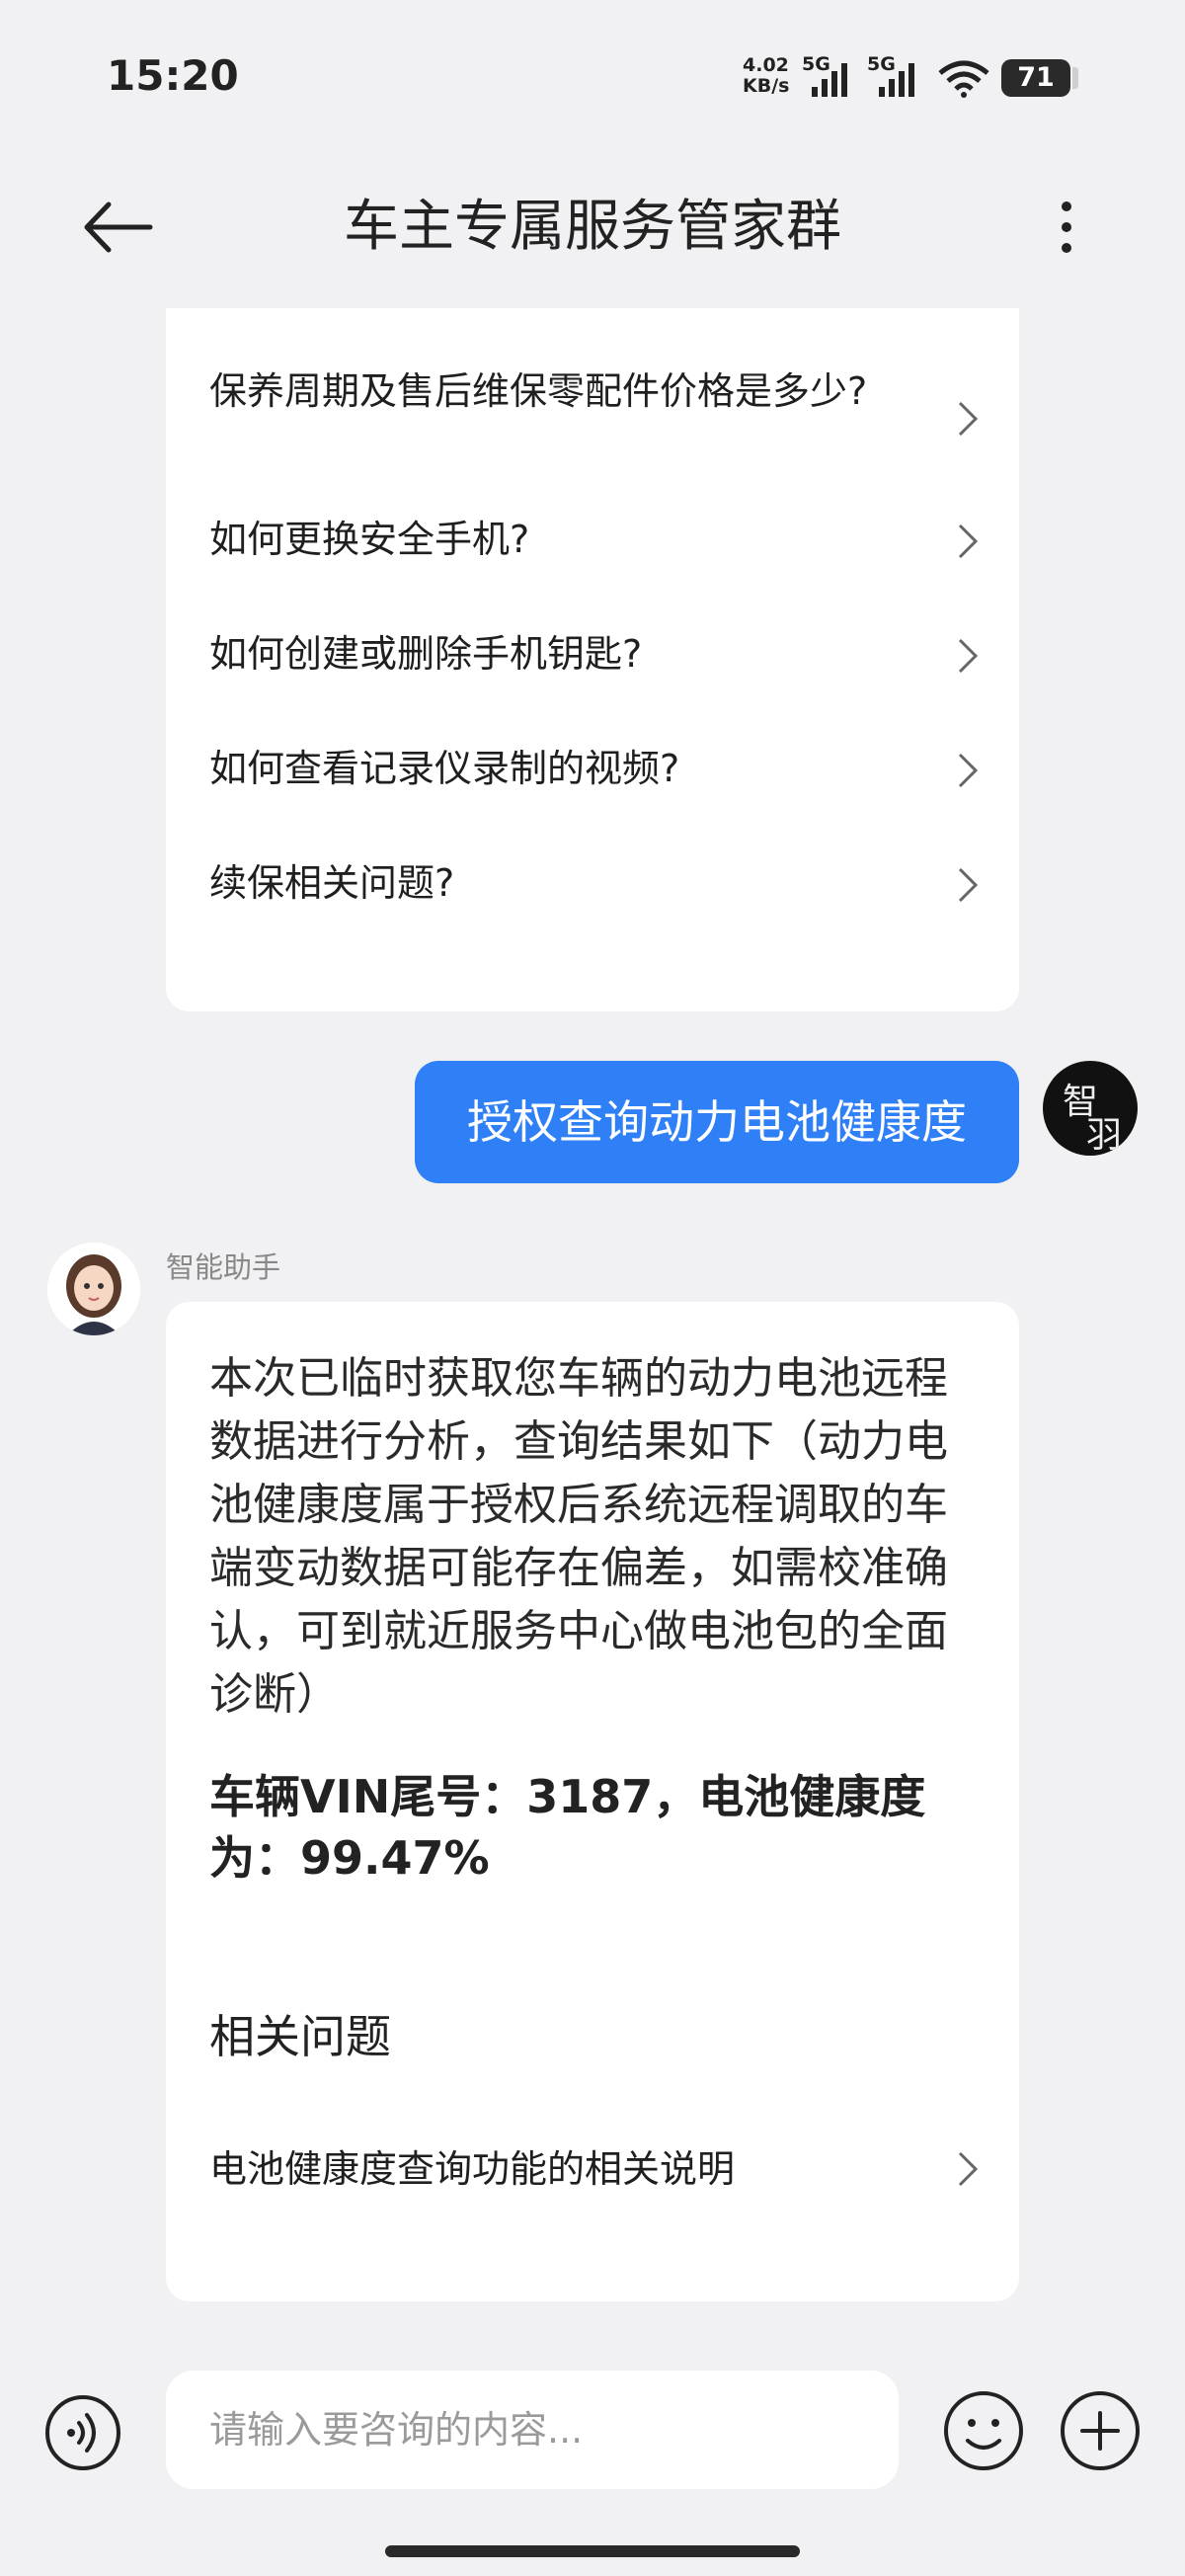 This screenshot has width=1185, height=2576. I want to click on faq-item-label: 如何更换安全手机?, so click(370, 539).